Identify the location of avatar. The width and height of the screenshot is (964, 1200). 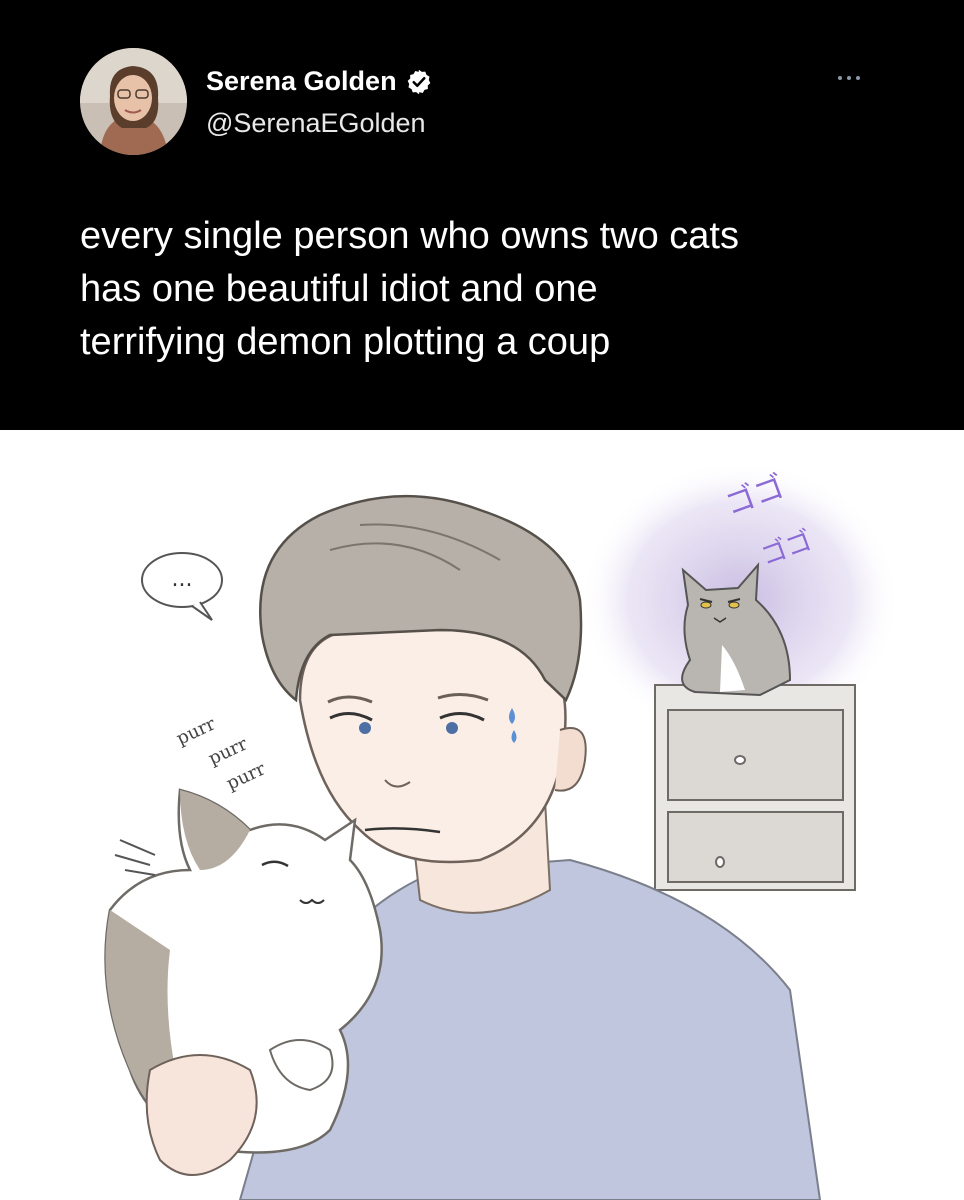
(133, 101).